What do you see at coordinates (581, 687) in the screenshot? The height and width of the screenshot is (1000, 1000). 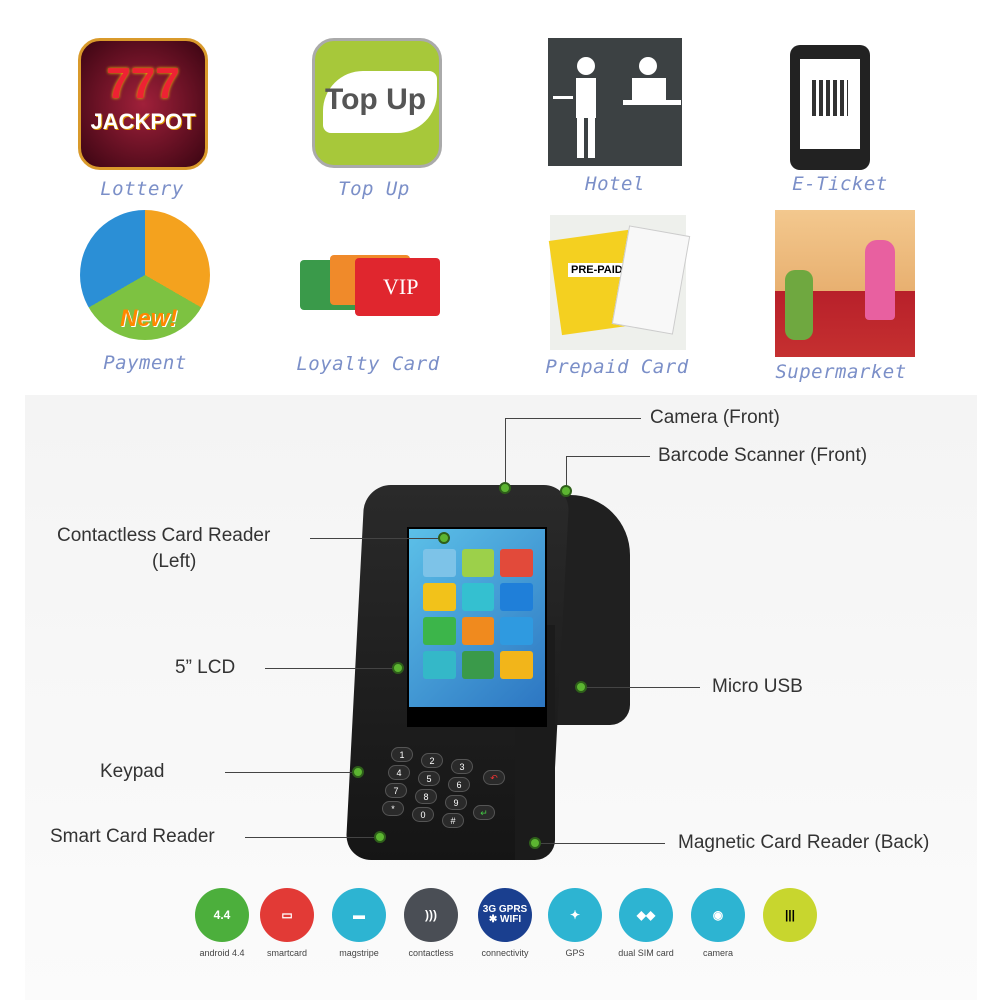 I see `usb-dot` at bounding box center [581, 687].